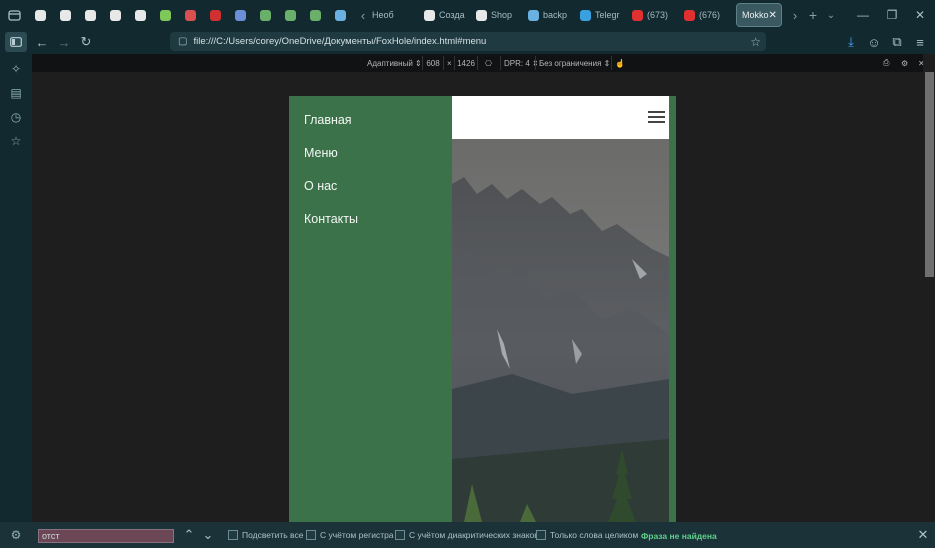 The image size is (935, 548). What do you see at coordinates (533, 15) in the screenshot?
I see `wave-icon` at bounding box center [533, 15].